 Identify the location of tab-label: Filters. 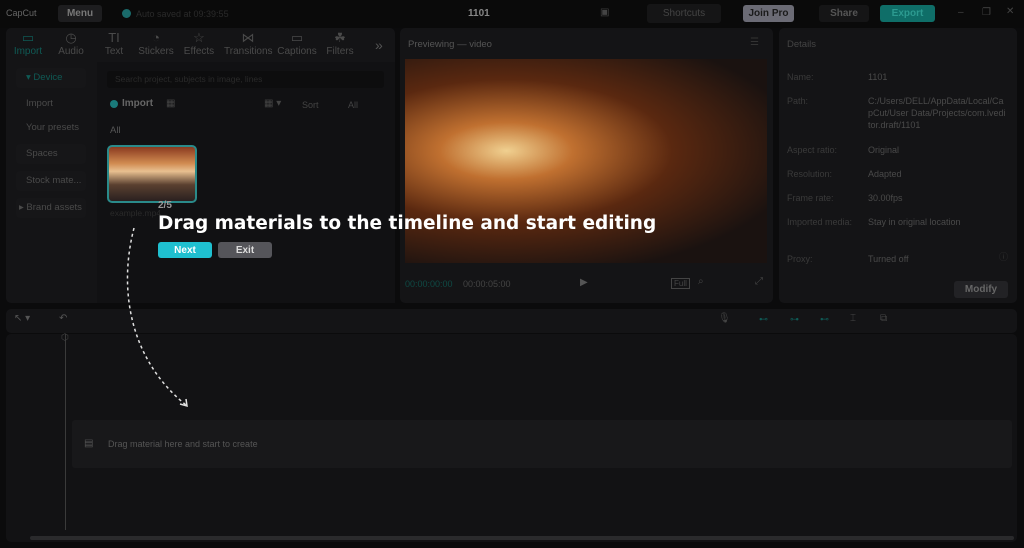
(340, 51).